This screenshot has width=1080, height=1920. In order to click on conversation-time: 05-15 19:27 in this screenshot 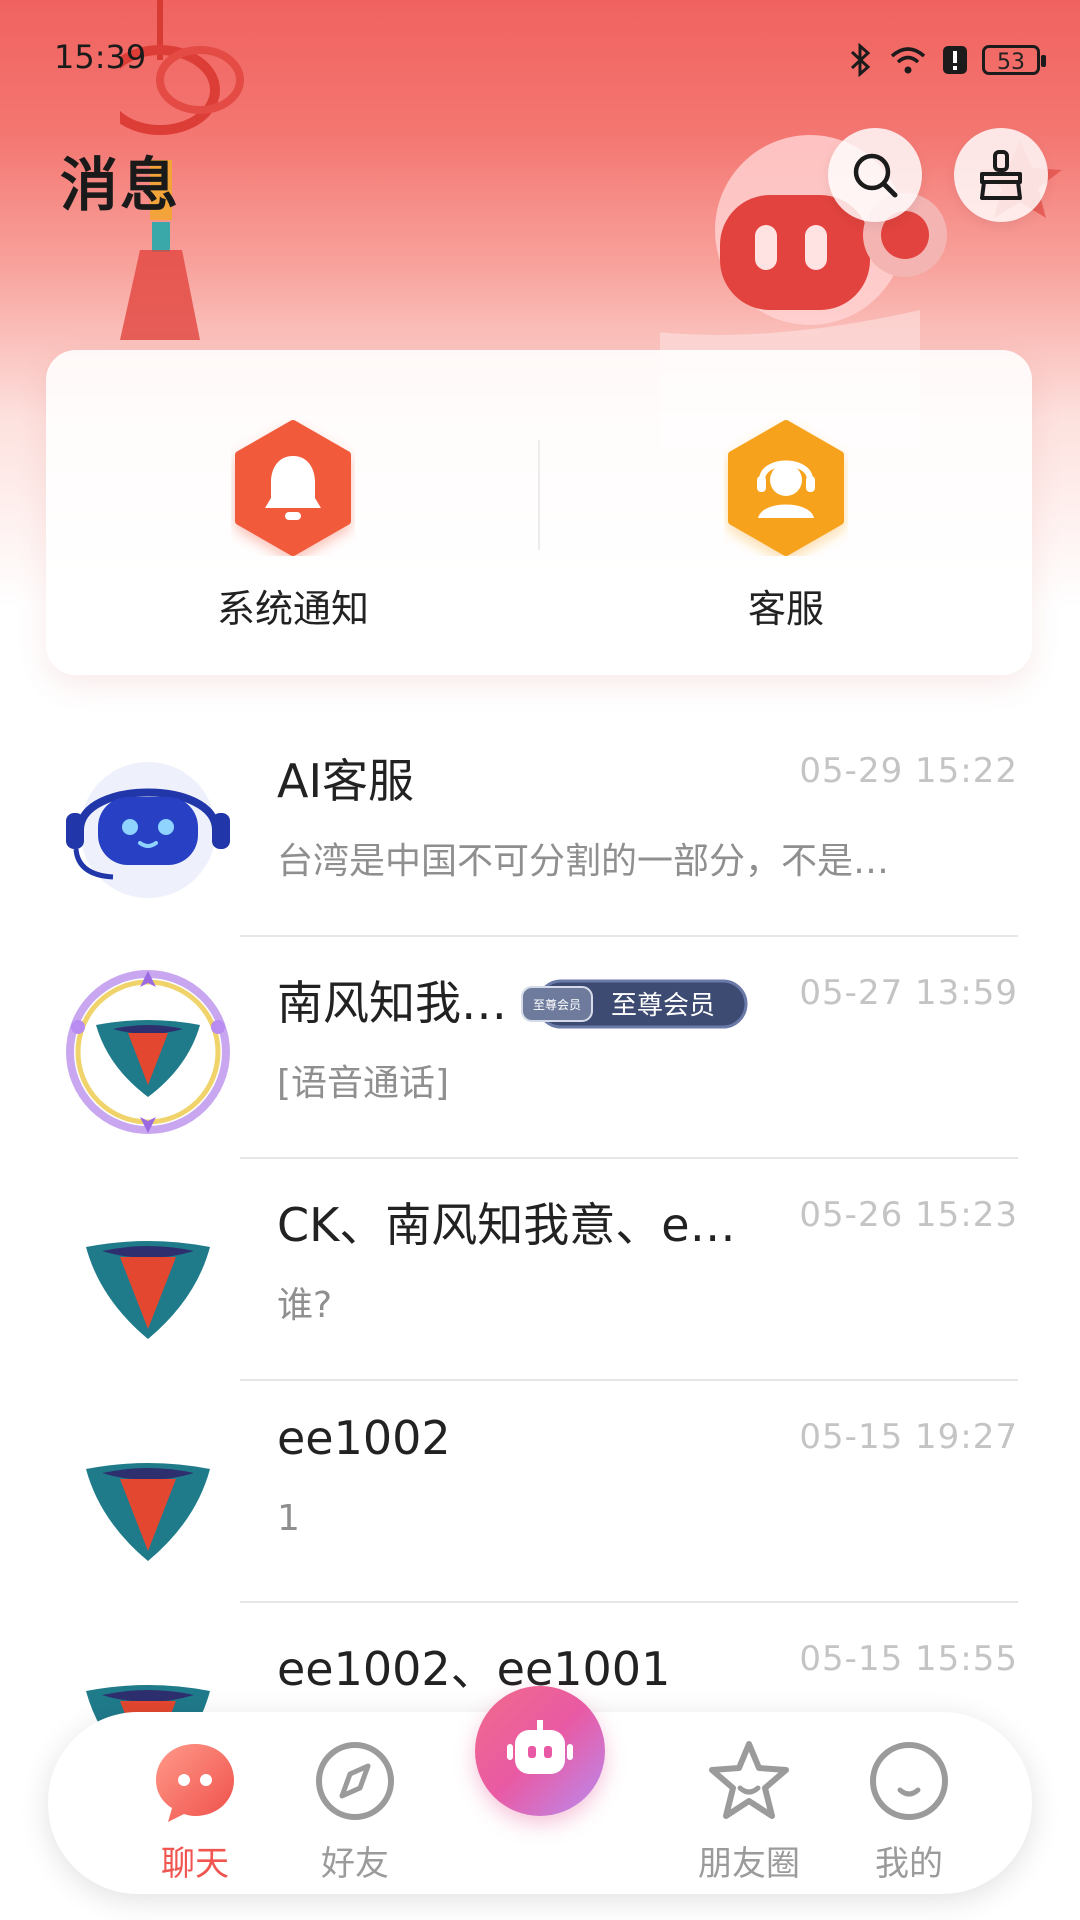, I will do `click(908, 1437)`.